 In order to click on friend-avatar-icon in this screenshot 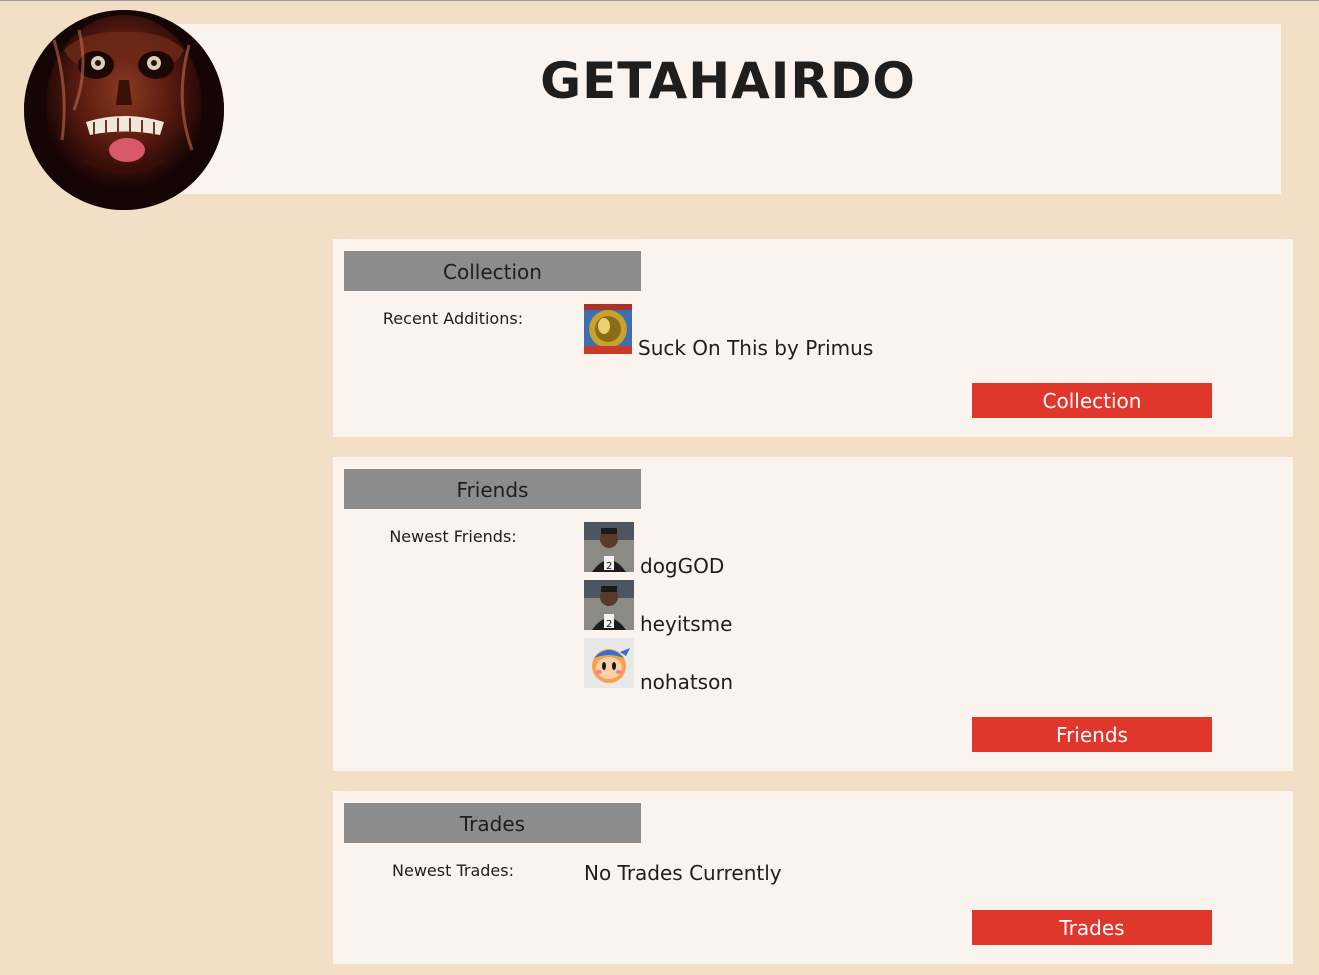, I will do `click(609, 663)`.